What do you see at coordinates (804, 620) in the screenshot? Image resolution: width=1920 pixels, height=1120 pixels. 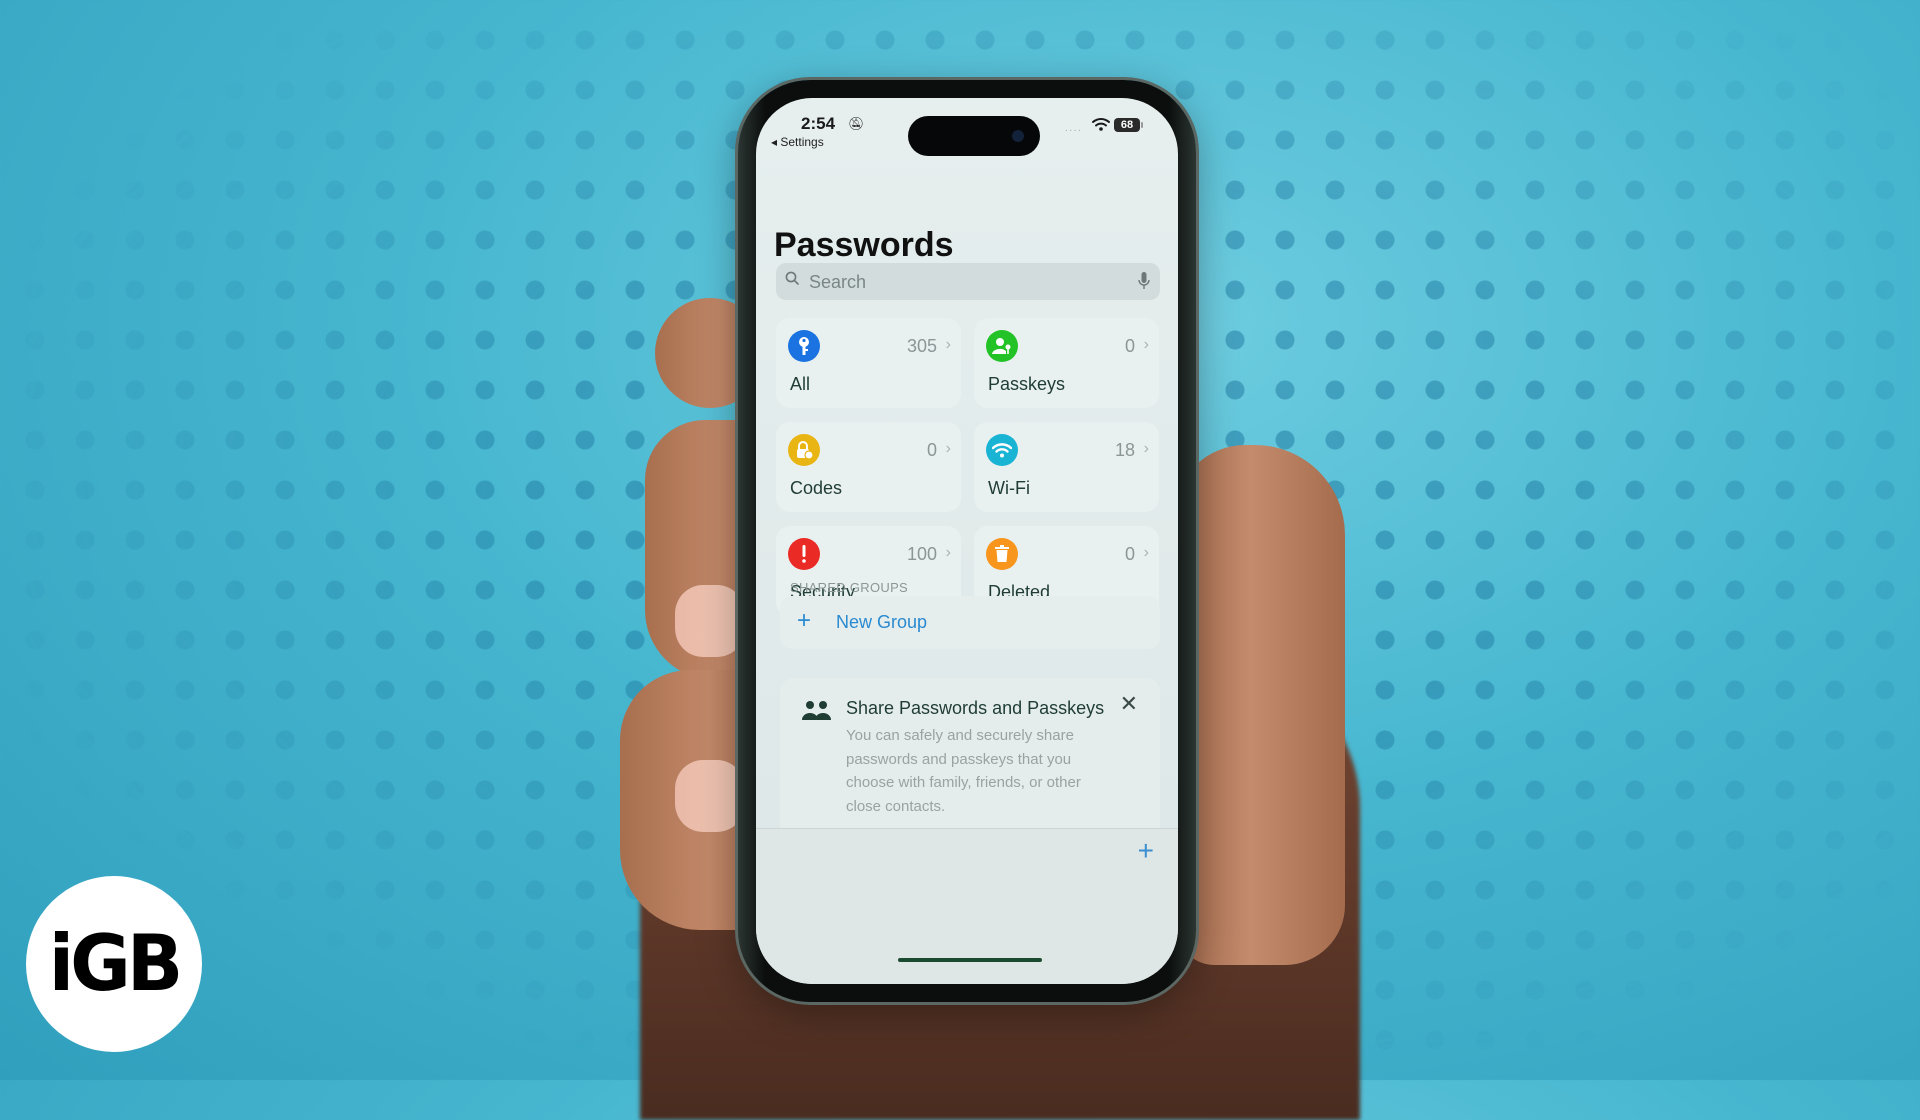 I see `plus-icon: +` at bounding box center [804, 620].